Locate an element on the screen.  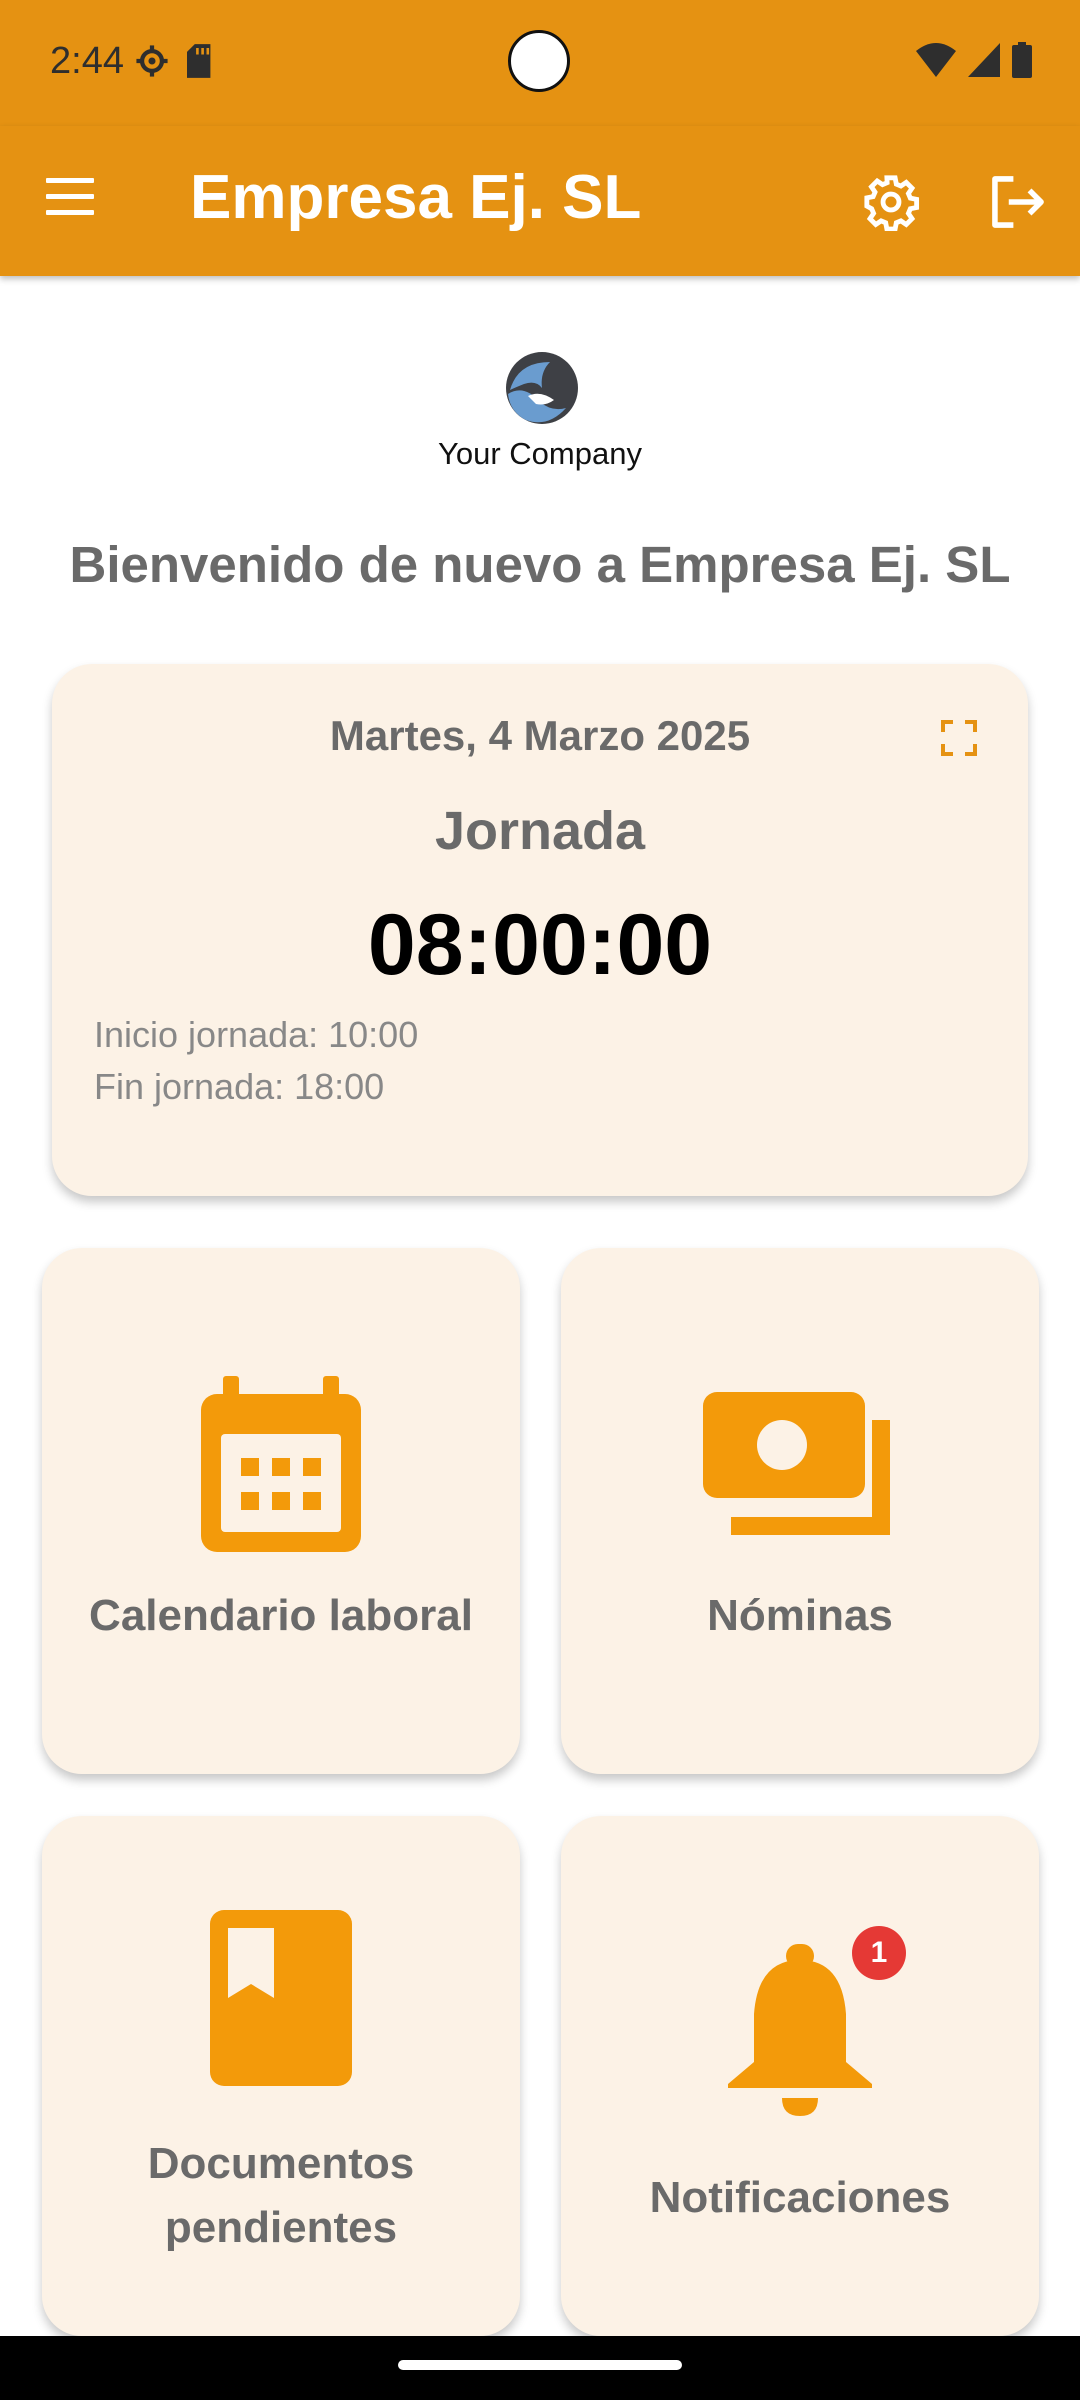
payments-icon is located at coordinates (796, 1463).